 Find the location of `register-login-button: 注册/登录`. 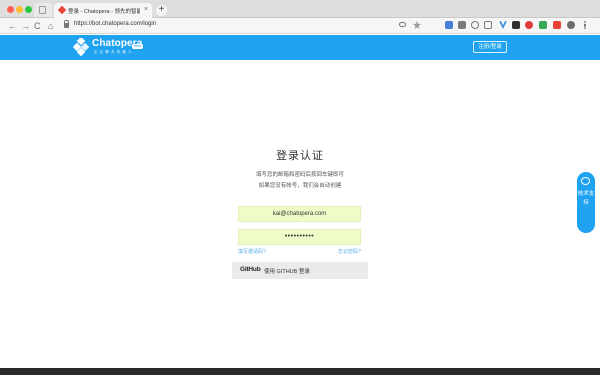

register-login-button: 注册/登录 is located at coordinates (490, 47).